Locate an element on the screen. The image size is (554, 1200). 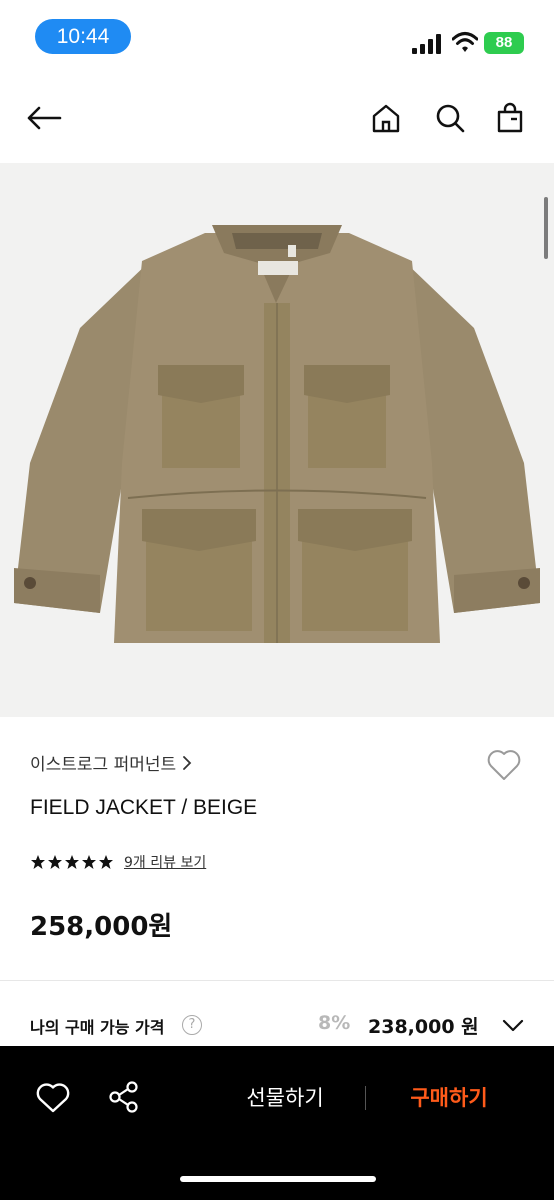
chevron-down-icon is located at coordinates (513, 1025).